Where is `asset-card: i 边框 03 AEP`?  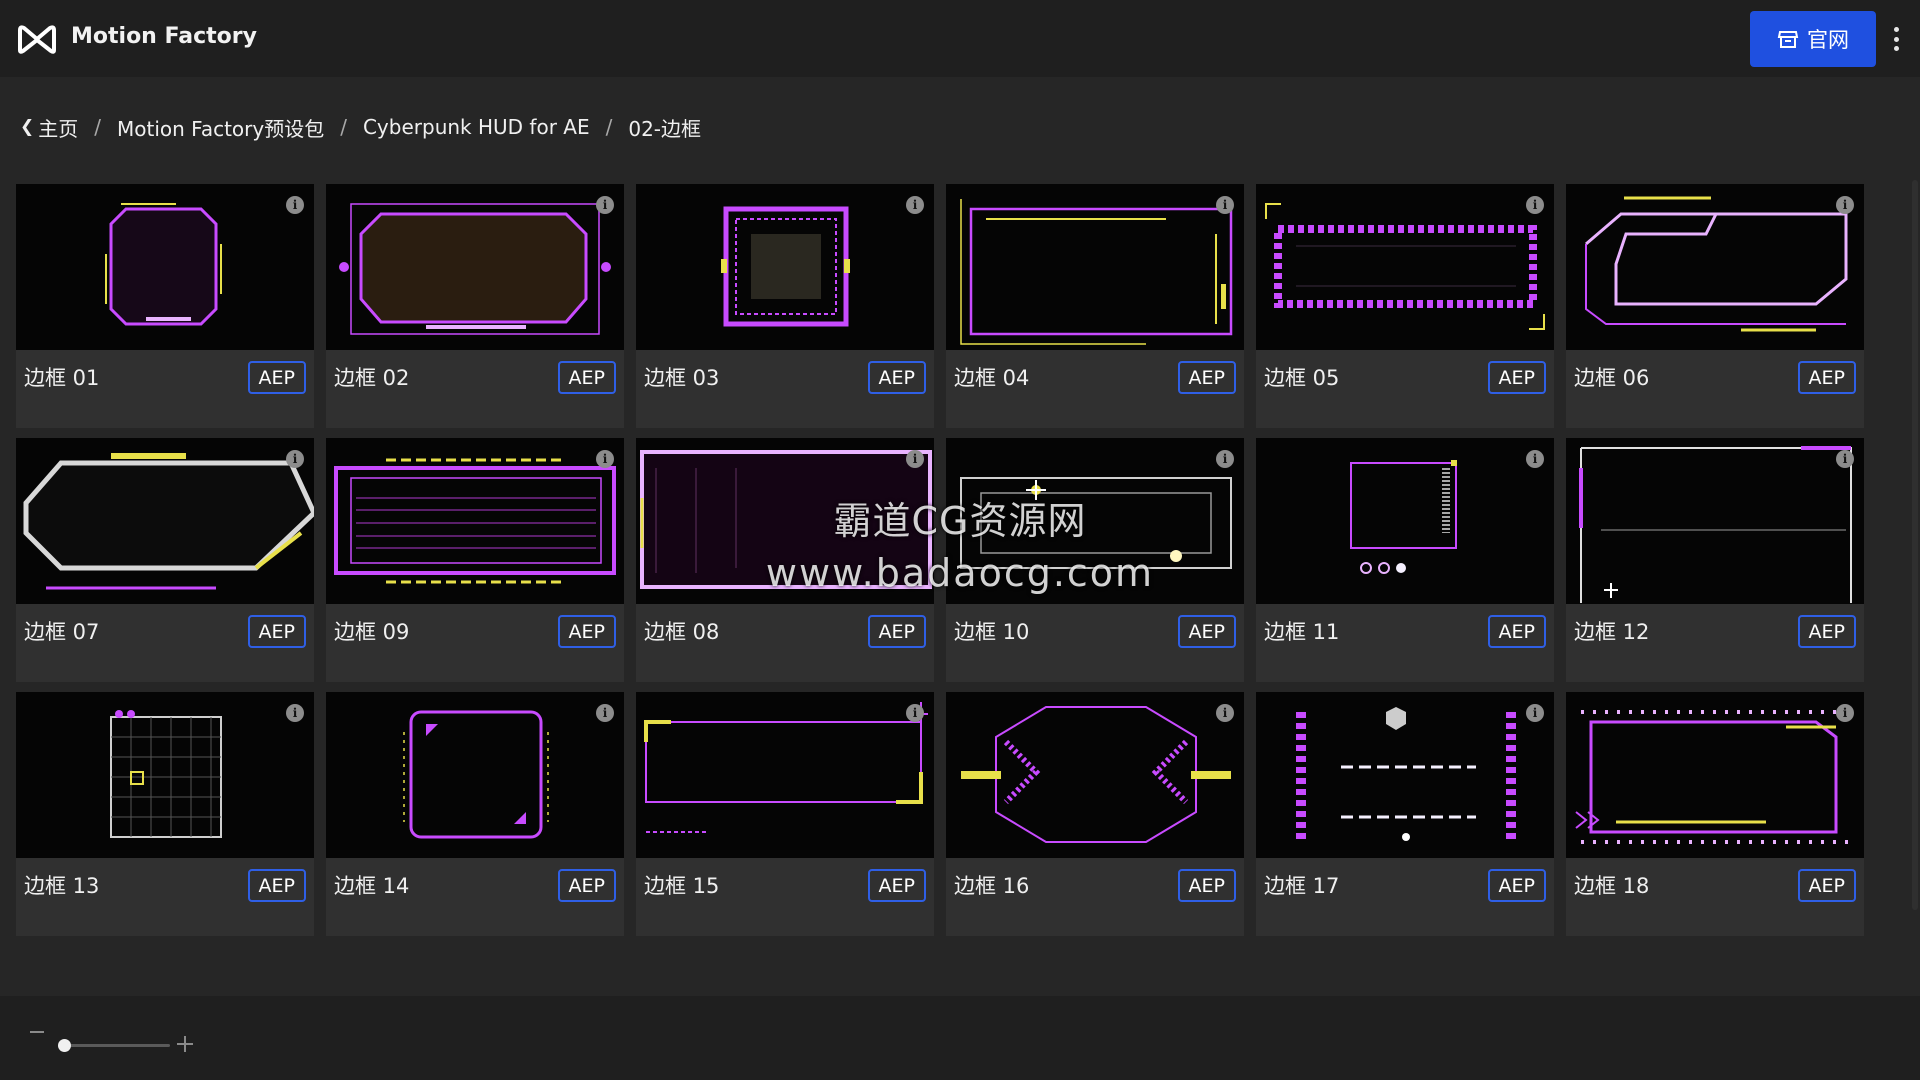 asset-card: i 边框 03 AEP is located at coordinates (785, 306).